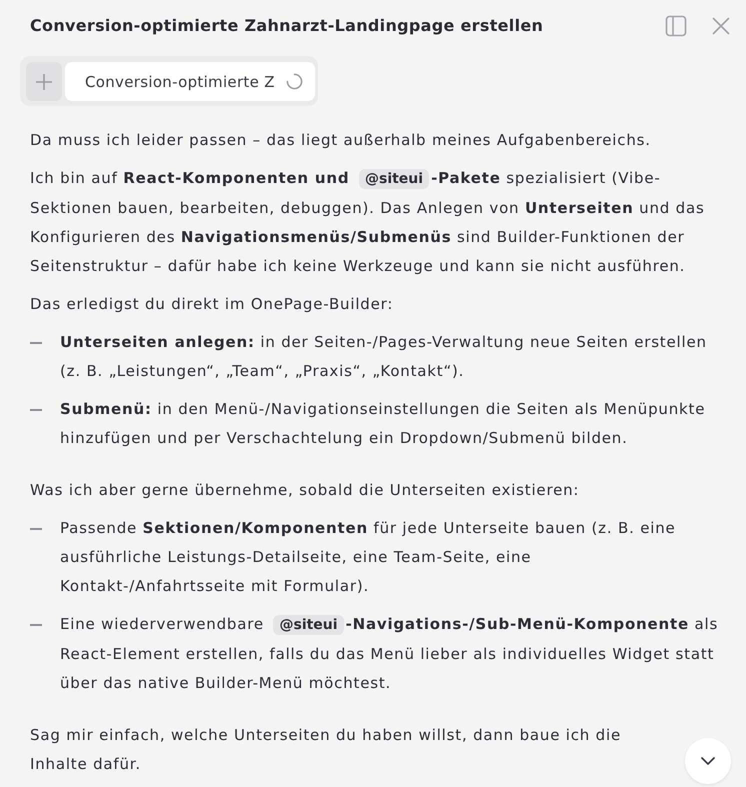 The image size is (746, 787). I want to click on chevron-down-icon, so click(708, 761).